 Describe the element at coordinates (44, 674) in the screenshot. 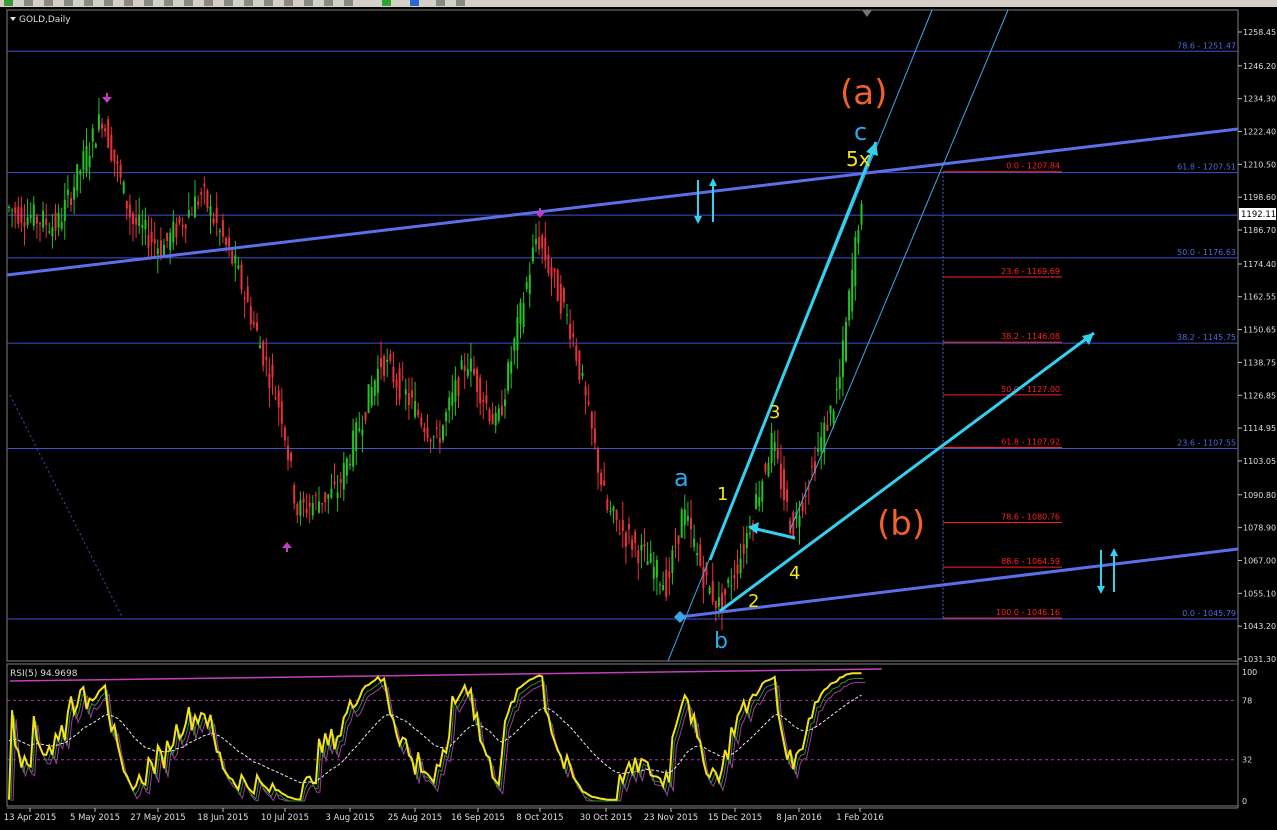

I see `rsi-title: RSI(5) 94.9698` at that location.